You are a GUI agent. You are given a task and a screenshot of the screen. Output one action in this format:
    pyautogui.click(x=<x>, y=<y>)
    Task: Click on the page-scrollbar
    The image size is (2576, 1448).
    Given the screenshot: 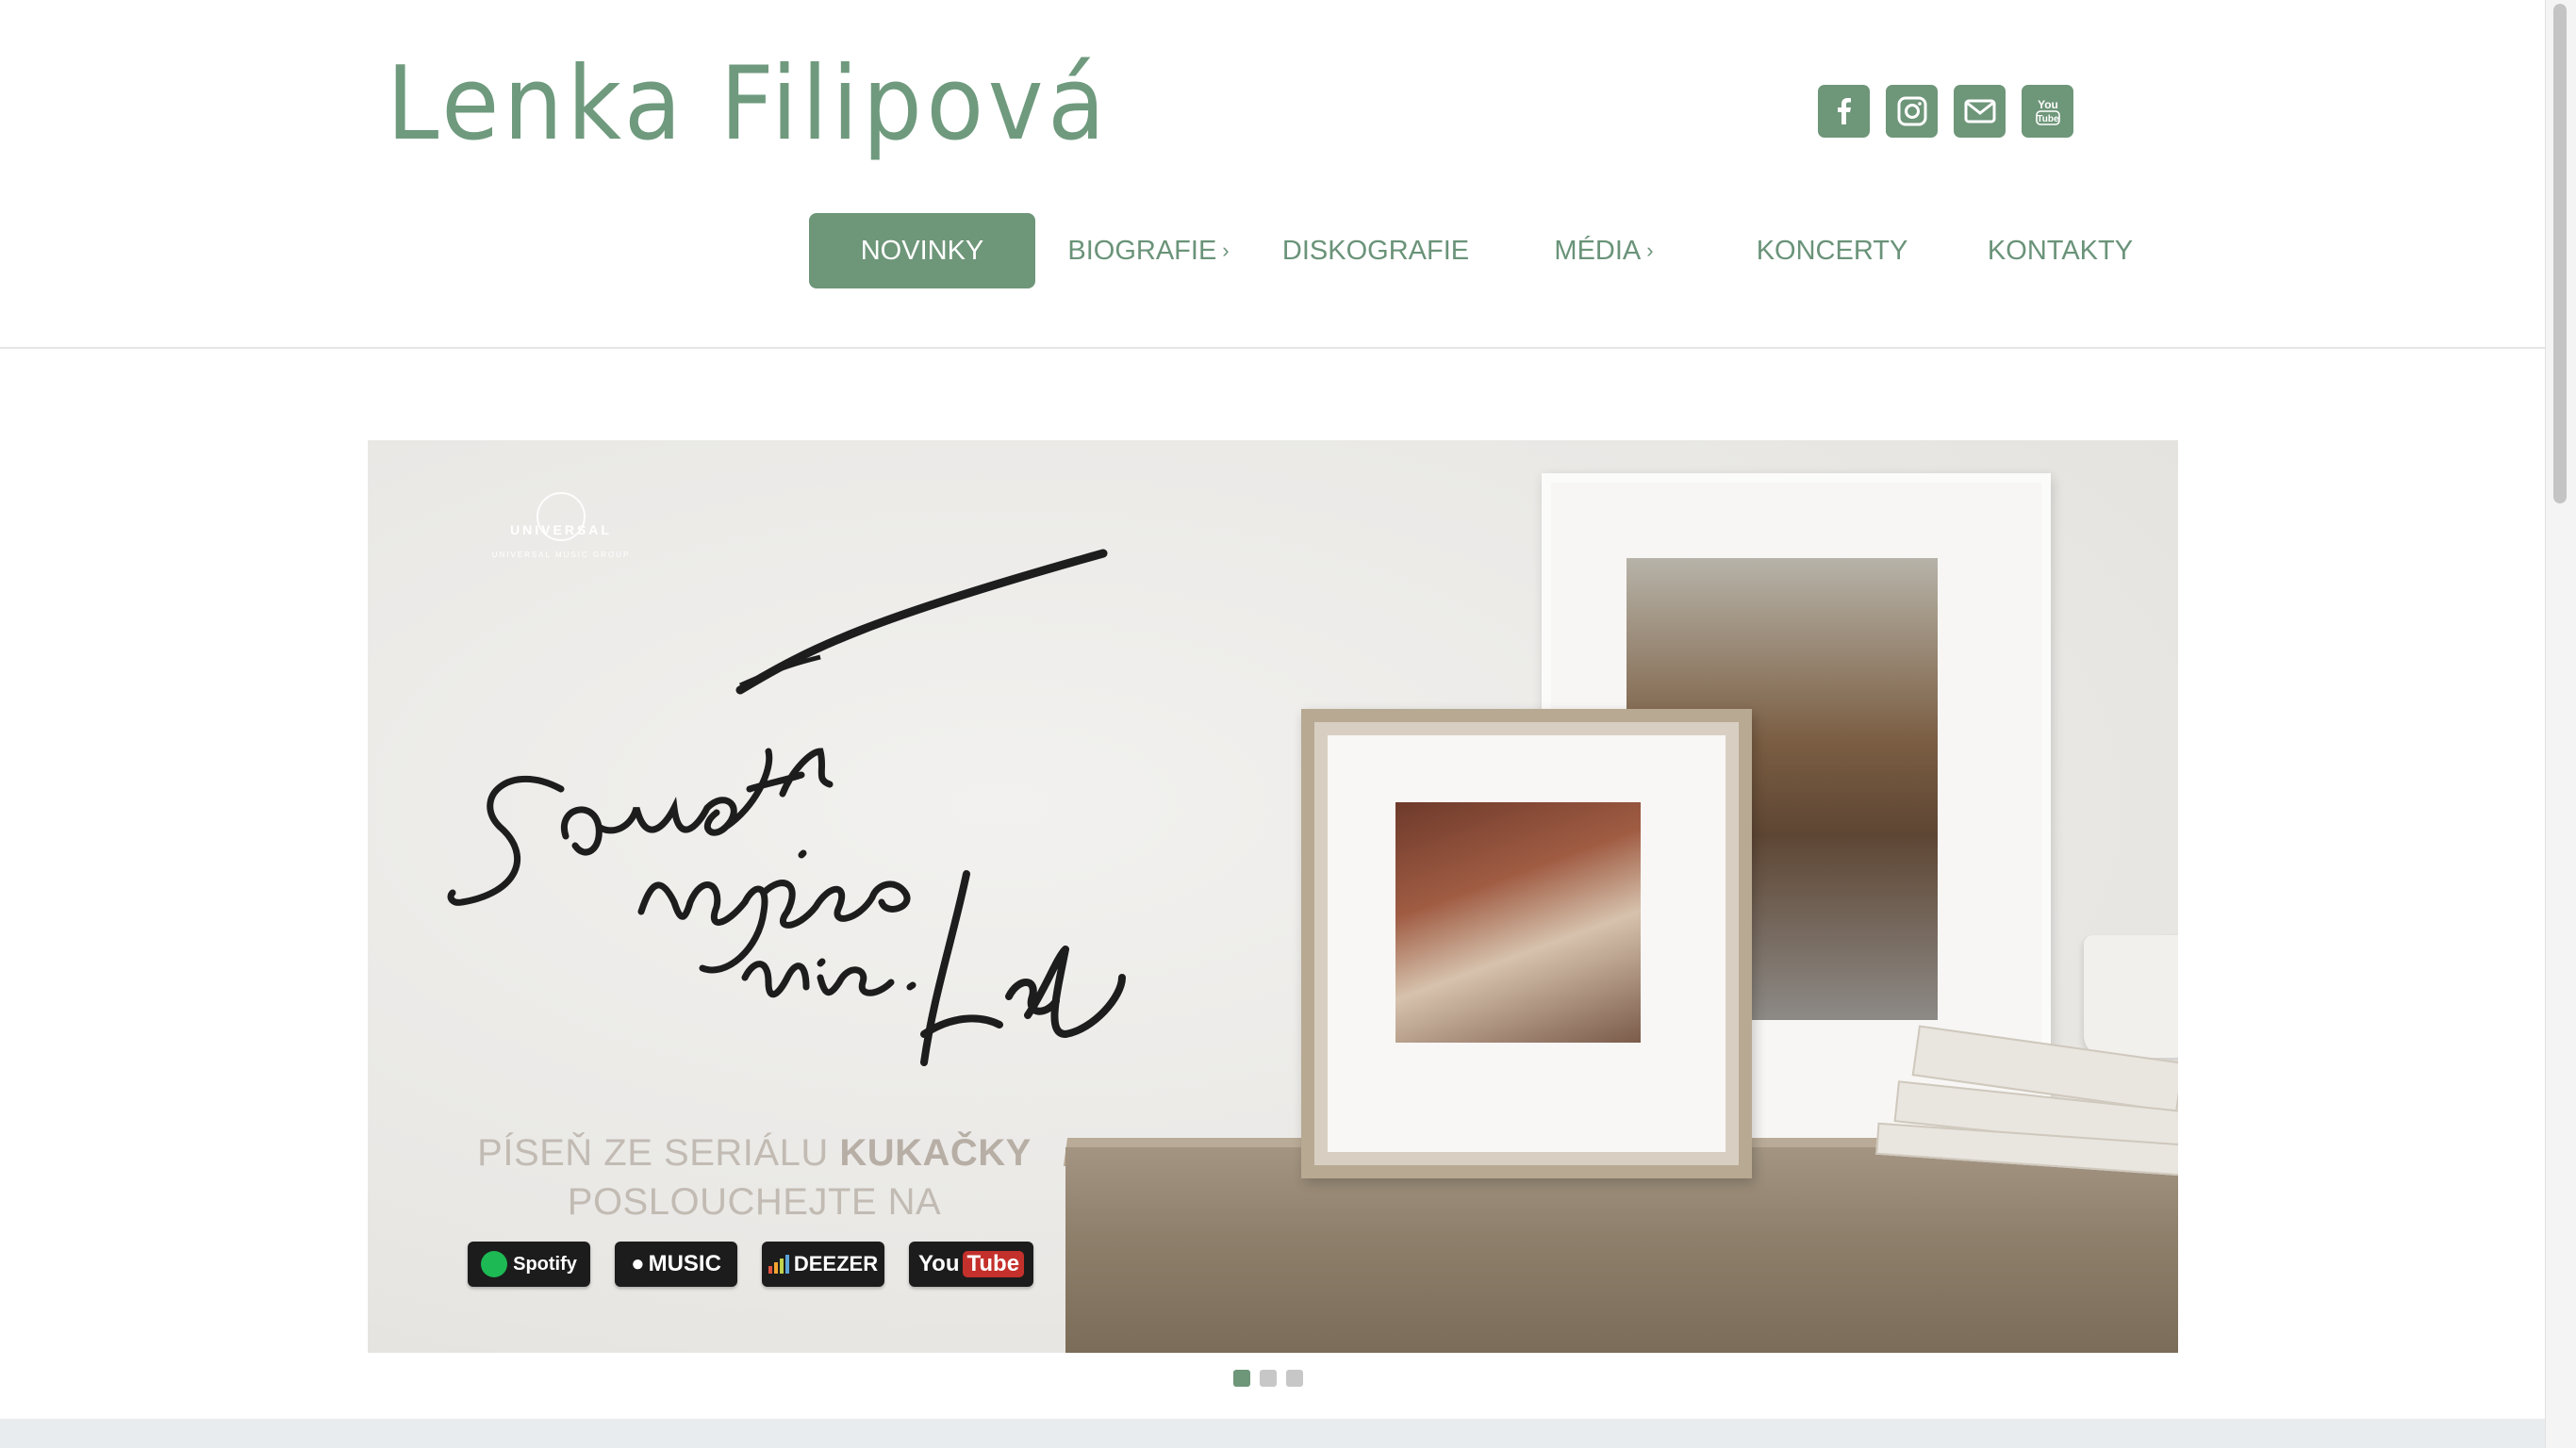 What is the action you would take?
    pyautogui.click(x=2560, y=724)
    